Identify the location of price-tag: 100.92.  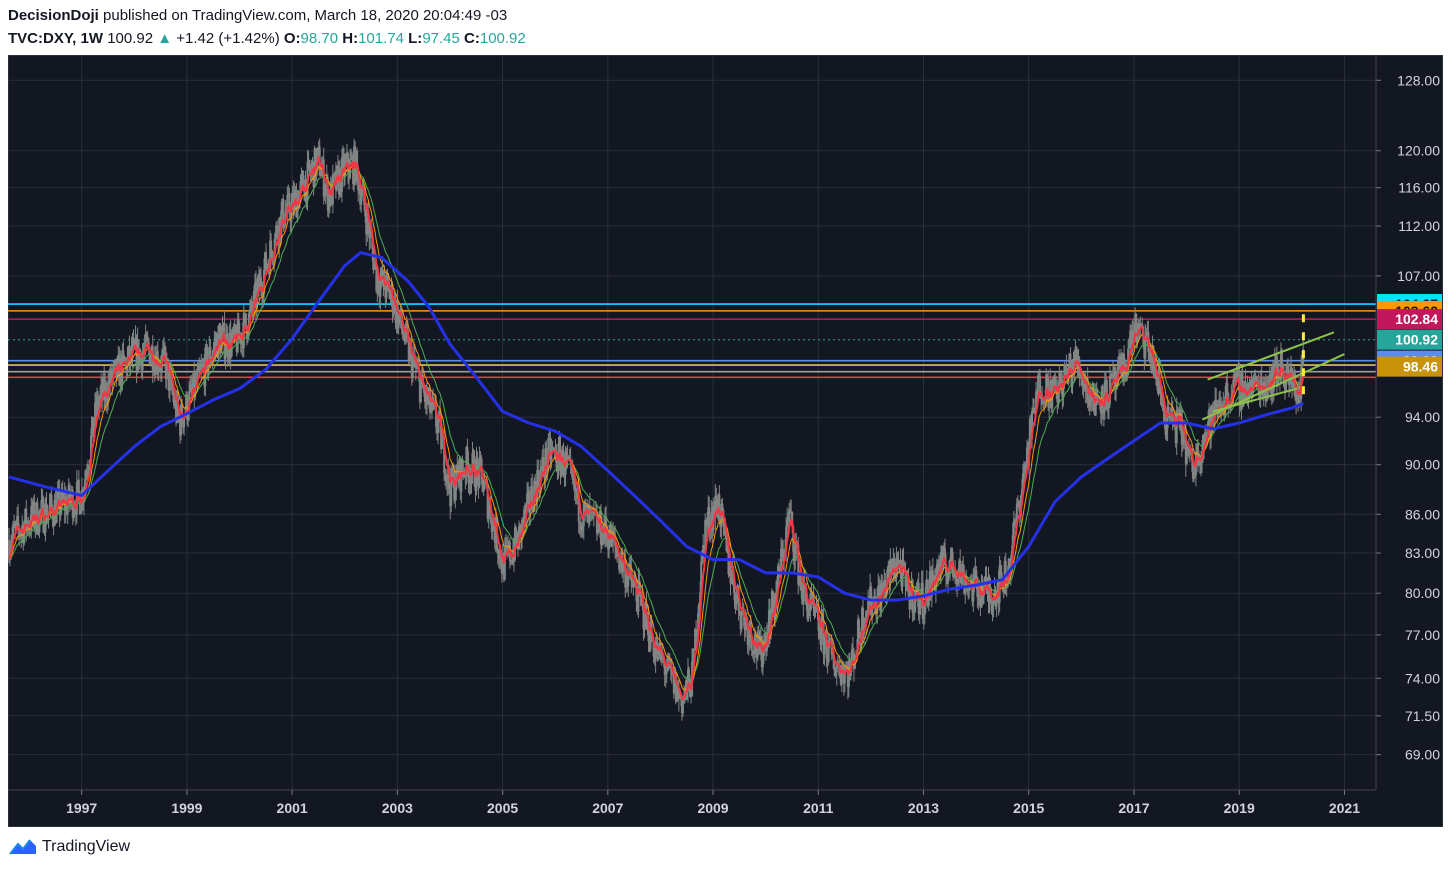
(1409, 339).